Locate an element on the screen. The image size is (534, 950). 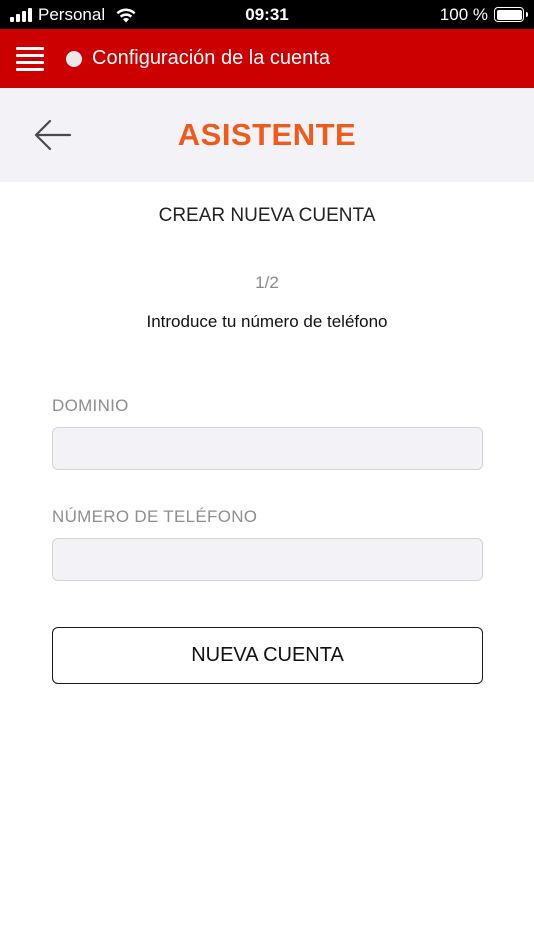
domain-label: DOMINIO is located at coordinates (90, 405).